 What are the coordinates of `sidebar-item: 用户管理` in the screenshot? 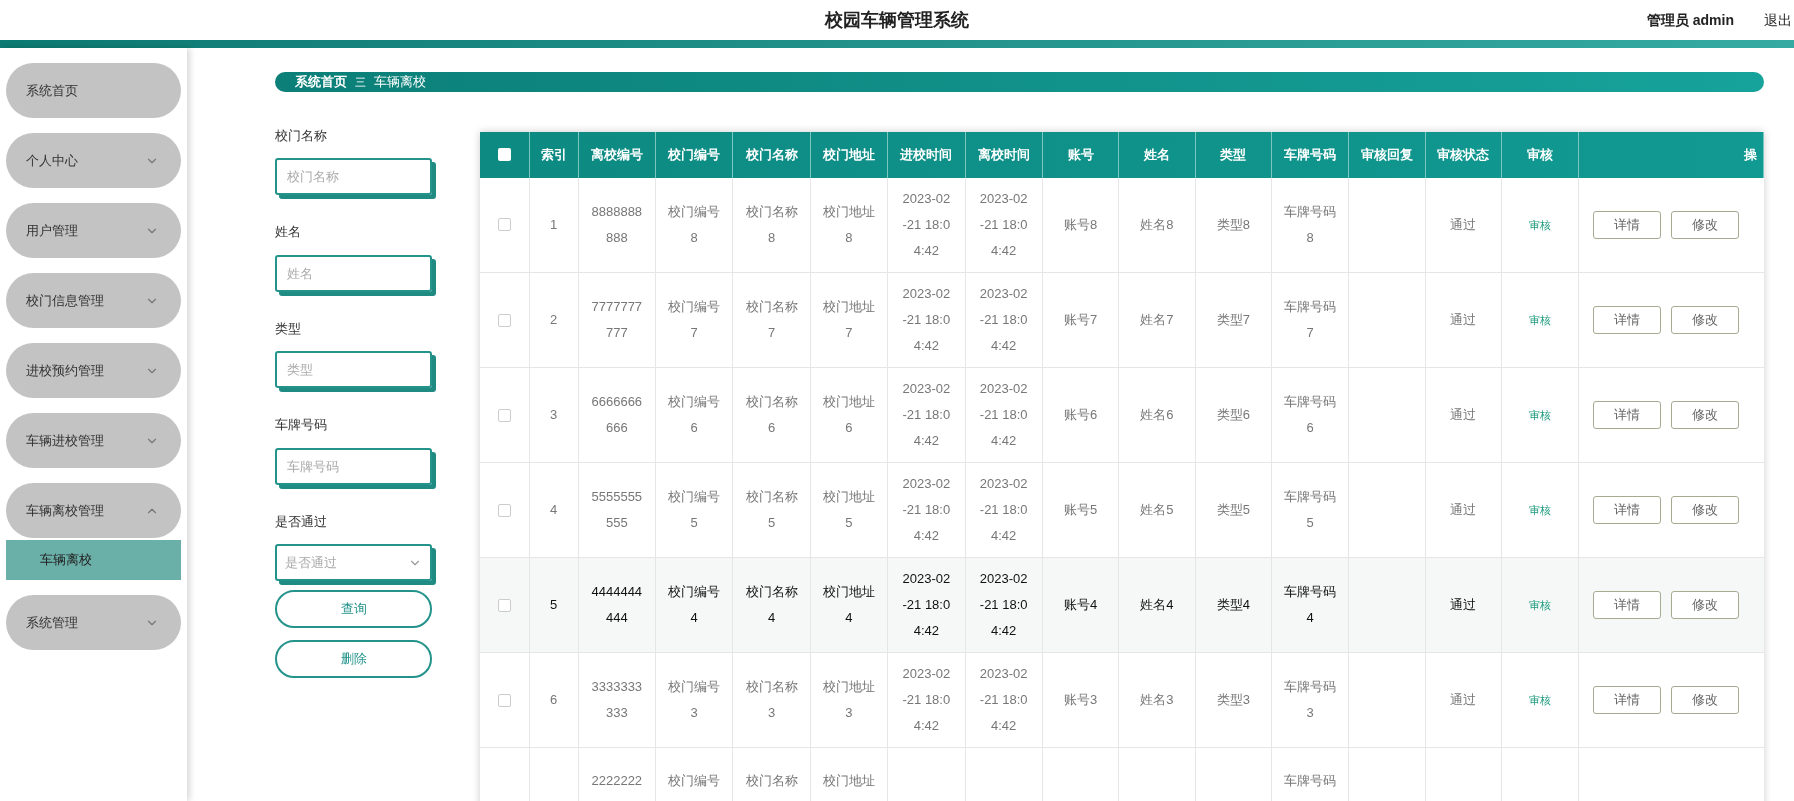 It's located at (93, 230).